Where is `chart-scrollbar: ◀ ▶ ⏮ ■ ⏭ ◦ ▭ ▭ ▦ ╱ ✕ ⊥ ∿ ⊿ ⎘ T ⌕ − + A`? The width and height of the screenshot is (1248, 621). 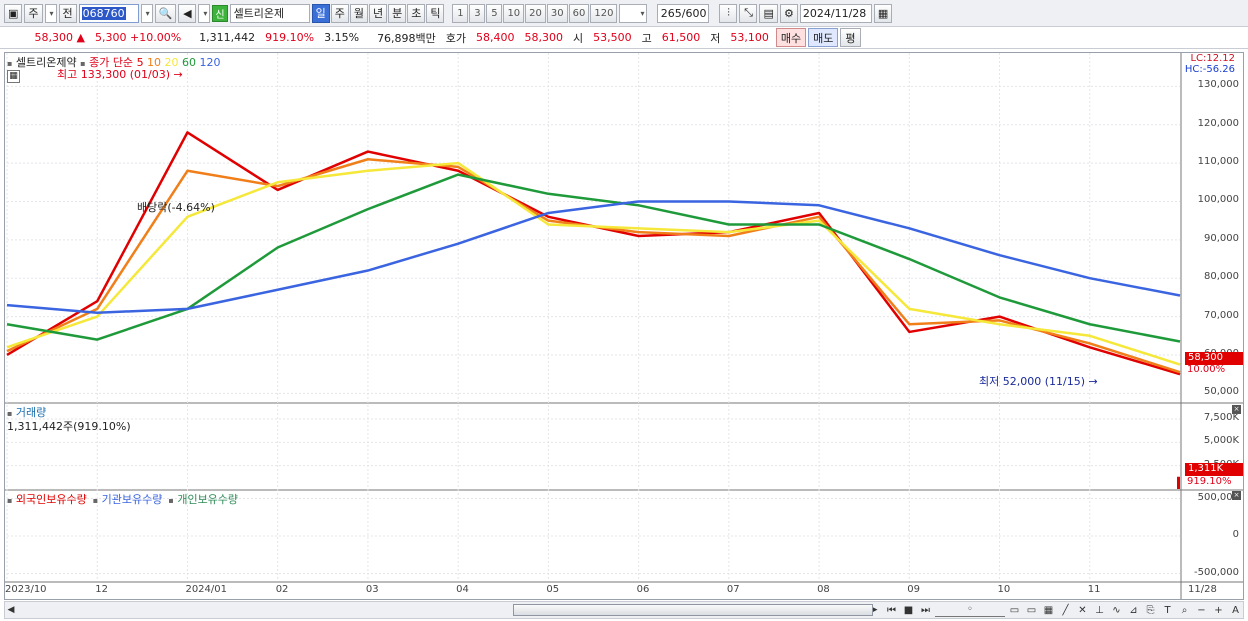
chart-scrollbar: ◀ ▶ ⏮ ■ ⏭ ◦ ▭ ▭ ▦ ╱ ✕ ⊥ ∿ ⊿ ⎘ T ⌕ − + A is located at coordinates (624, 610).